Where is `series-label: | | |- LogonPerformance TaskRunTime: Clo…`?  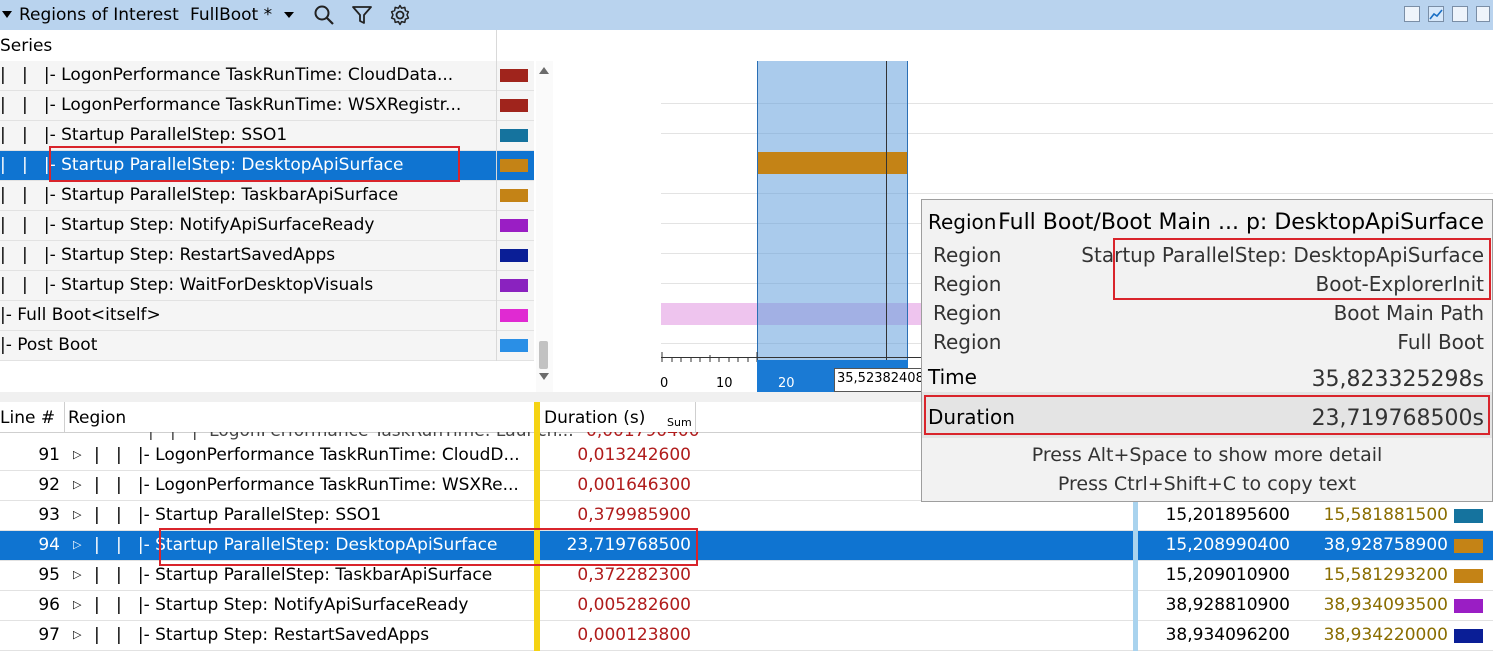
series-label: | | |- LogonPerformance TaskRunTime: Clo… is located at coordinates (227, 75).